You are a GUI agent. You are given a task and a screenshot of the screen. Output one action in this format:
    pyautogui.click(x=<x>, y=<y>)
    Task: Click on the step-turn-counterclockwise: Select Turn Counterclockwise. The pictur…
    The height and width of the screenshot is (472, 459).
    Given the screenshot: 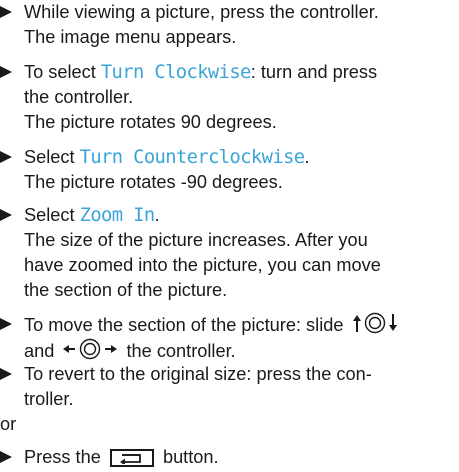 What is the action you would take?
    pyautogui.click(x=227, y=170)
    